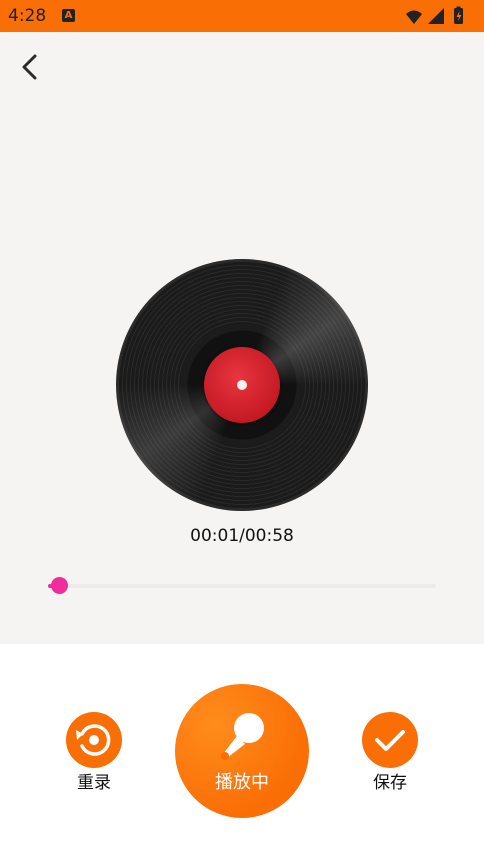  I want to click on status-icons, so click(434, 15).